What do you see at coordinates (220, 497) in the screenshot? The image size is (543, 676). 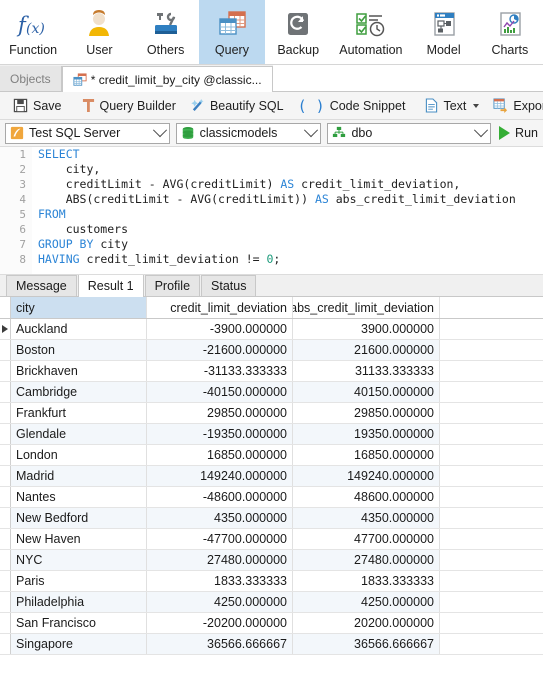 I see `grid-cell: -48600.000000` at bounding box center [220, 497].